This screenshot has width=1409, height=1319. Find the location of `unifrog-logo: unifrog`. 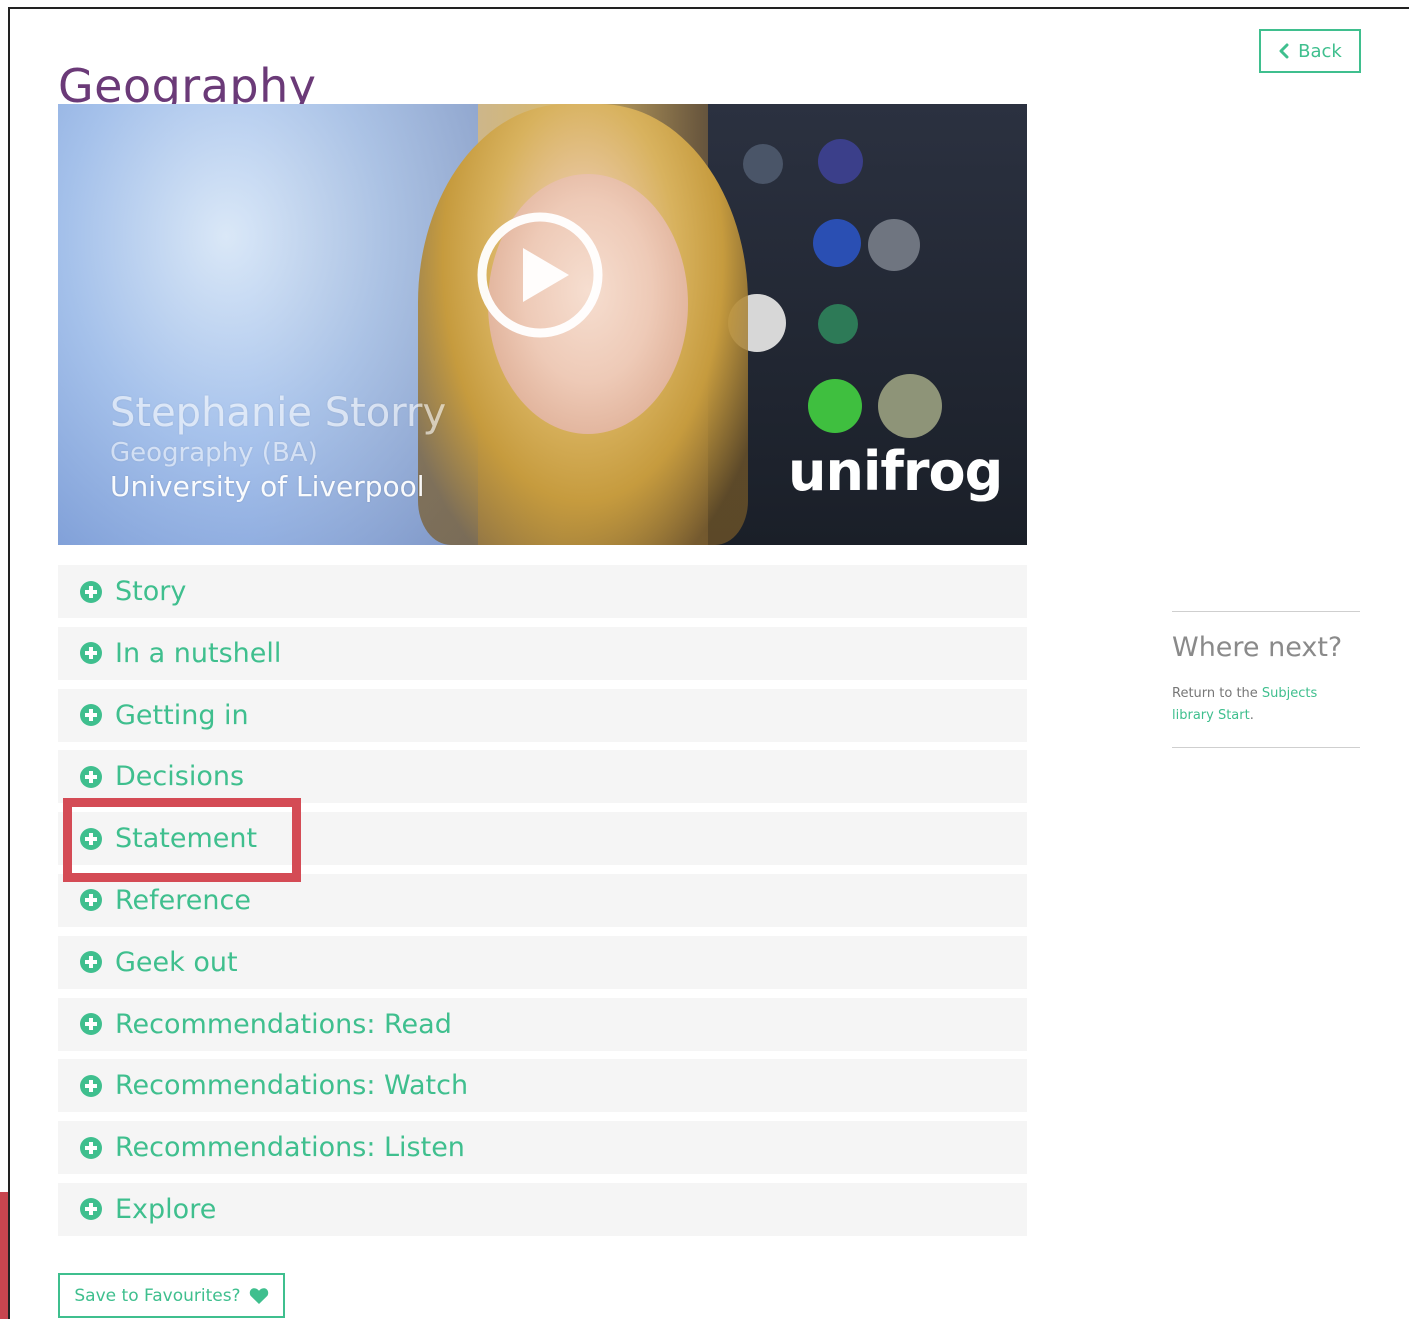

unifrog-logo: unifrog is located at coordinates (895, 471).